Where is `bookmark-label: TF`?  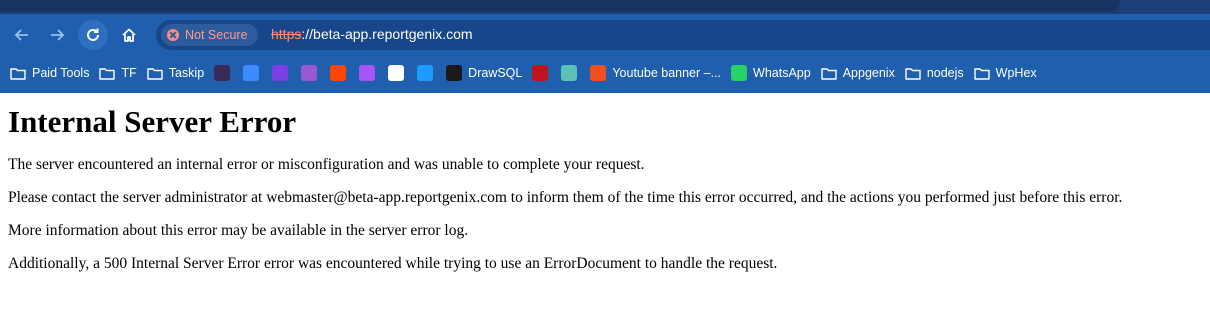 bookmark-label: TF is located at coordinates (129, 73).